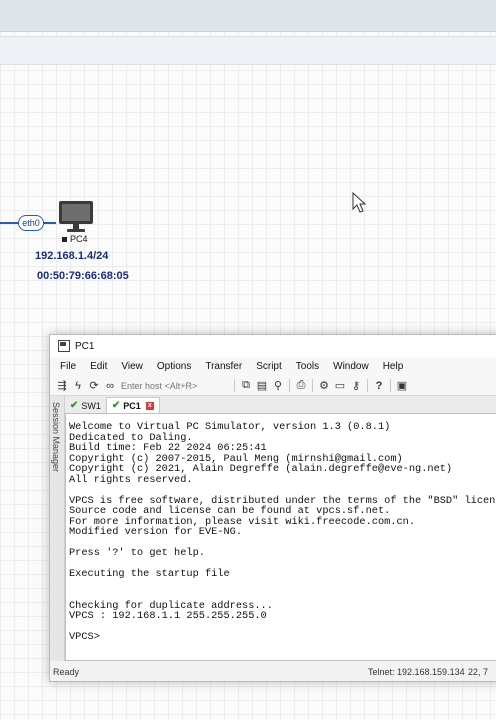  I want to click on menu-edit: Edit, so click(98, 366).